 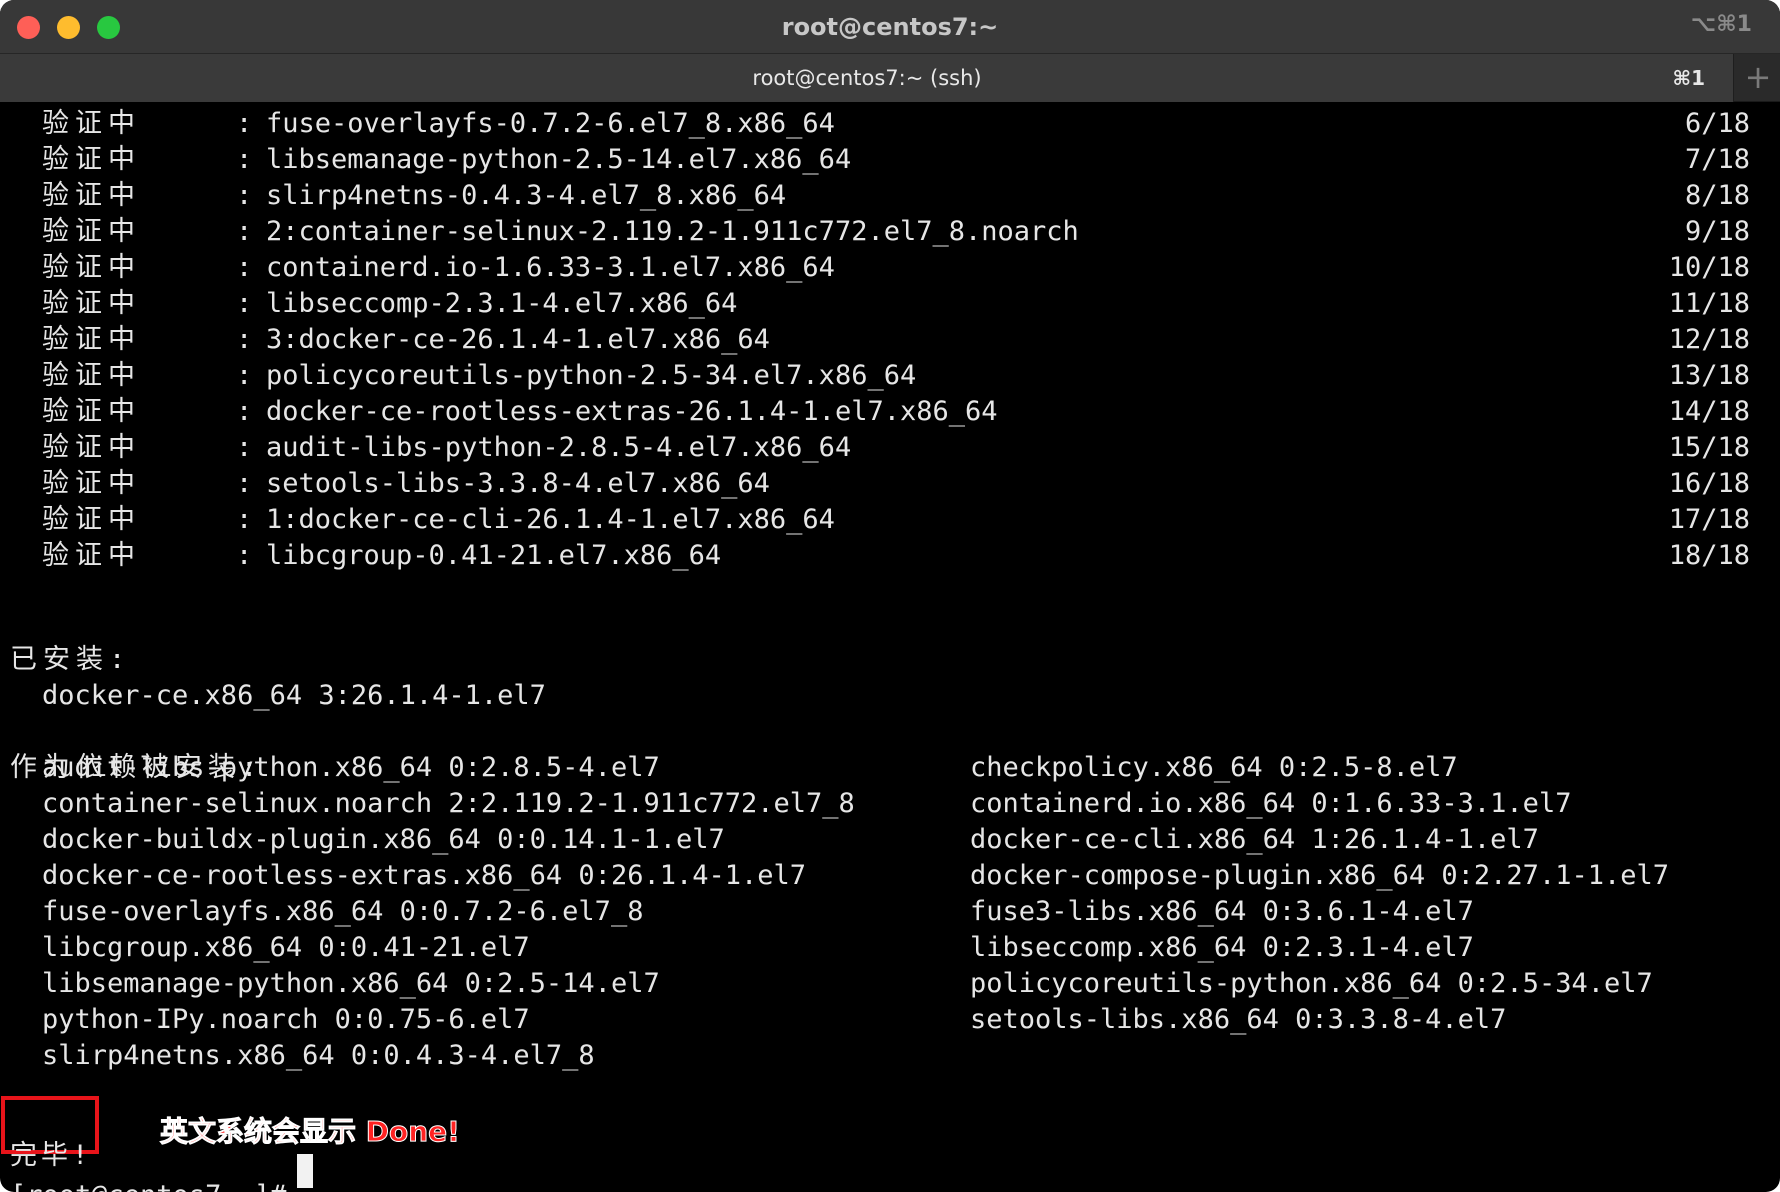 I want to click on dependency-left: libsemanage-python.x86_64 0:2.5-14.el7, so click(x=351, y=983).